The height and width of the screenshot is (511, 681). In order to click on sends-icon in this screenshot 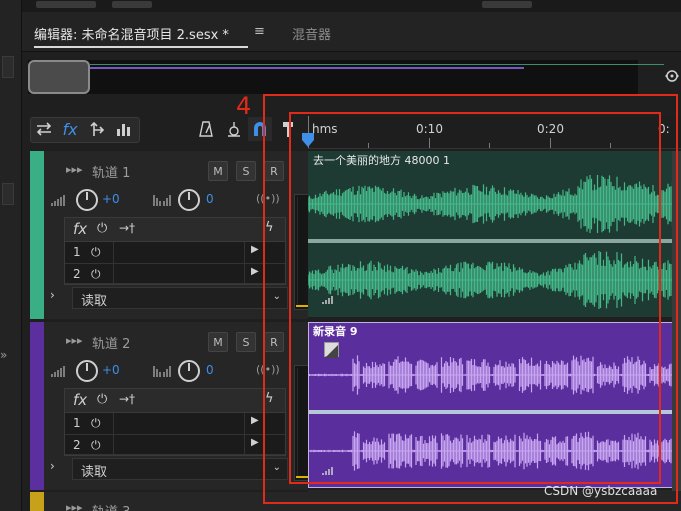, I will do `click(98, 129)`.